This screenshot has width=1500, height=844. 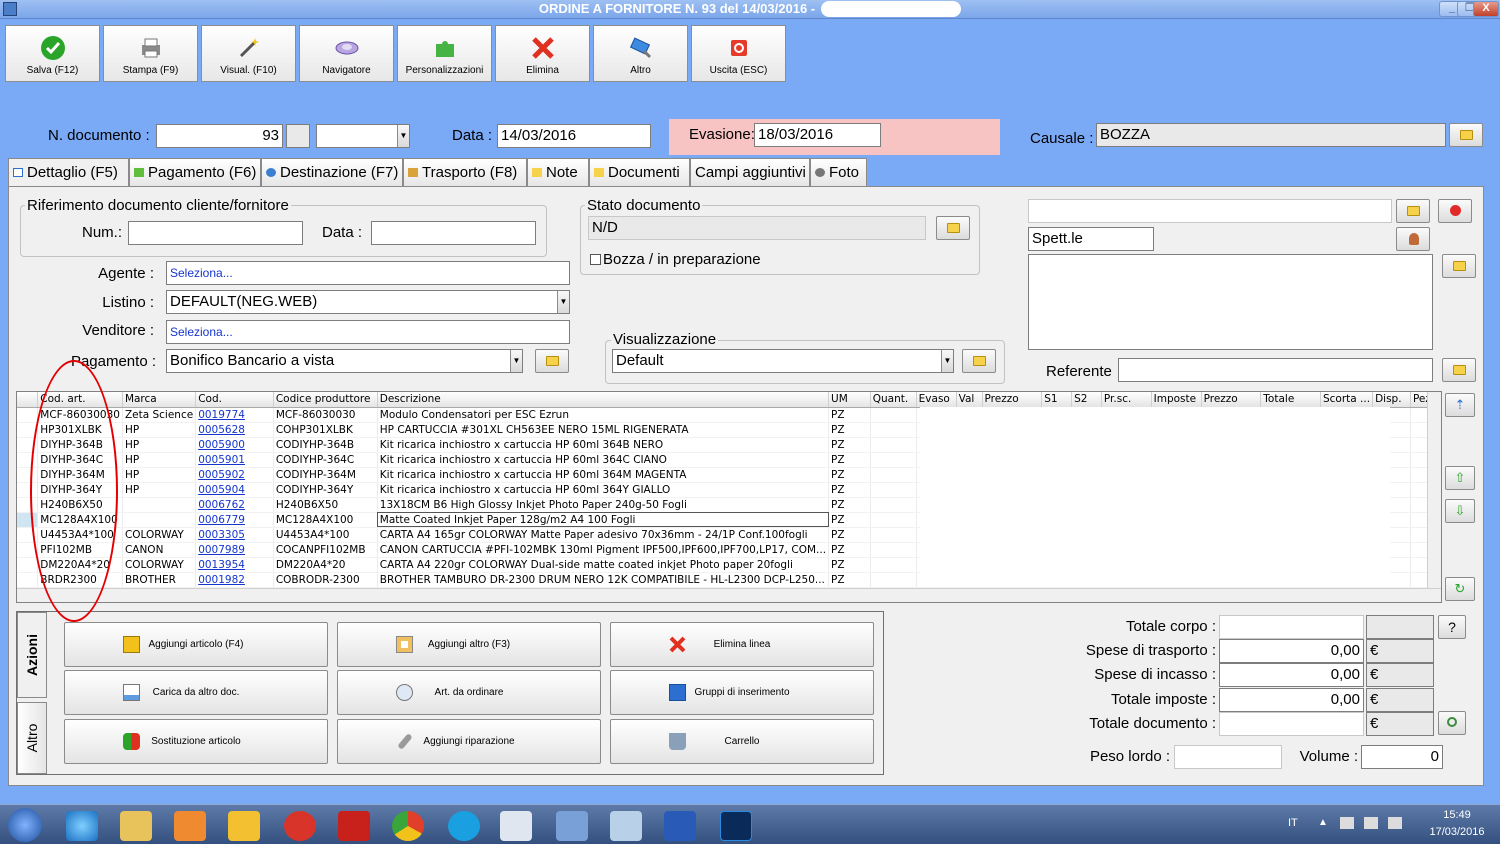 What do you see at coordinates (332, 172) in the screenshot?
I see `tab-destinazione: Destinazione (F7)` at bounding box center [332, 172].